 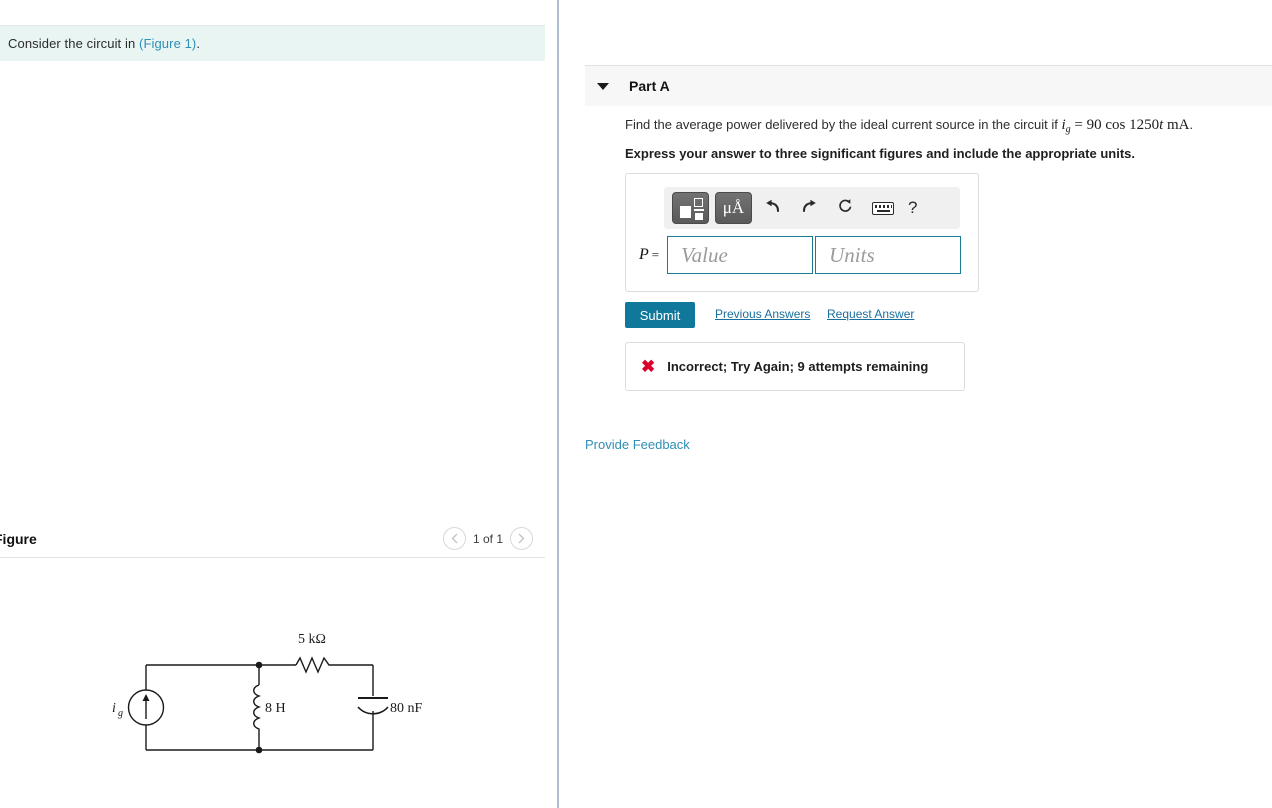 What do you see at coordinates (259, 665) in the screenshot?
I see `junction-dot-top` at bounding box center [259, 665].